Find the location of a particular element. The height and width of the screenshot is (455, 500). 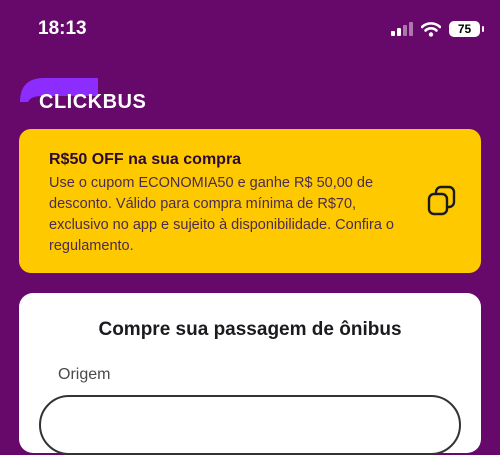

clickbus-logo: CLICKBUS is located at coordinates (95, 96).